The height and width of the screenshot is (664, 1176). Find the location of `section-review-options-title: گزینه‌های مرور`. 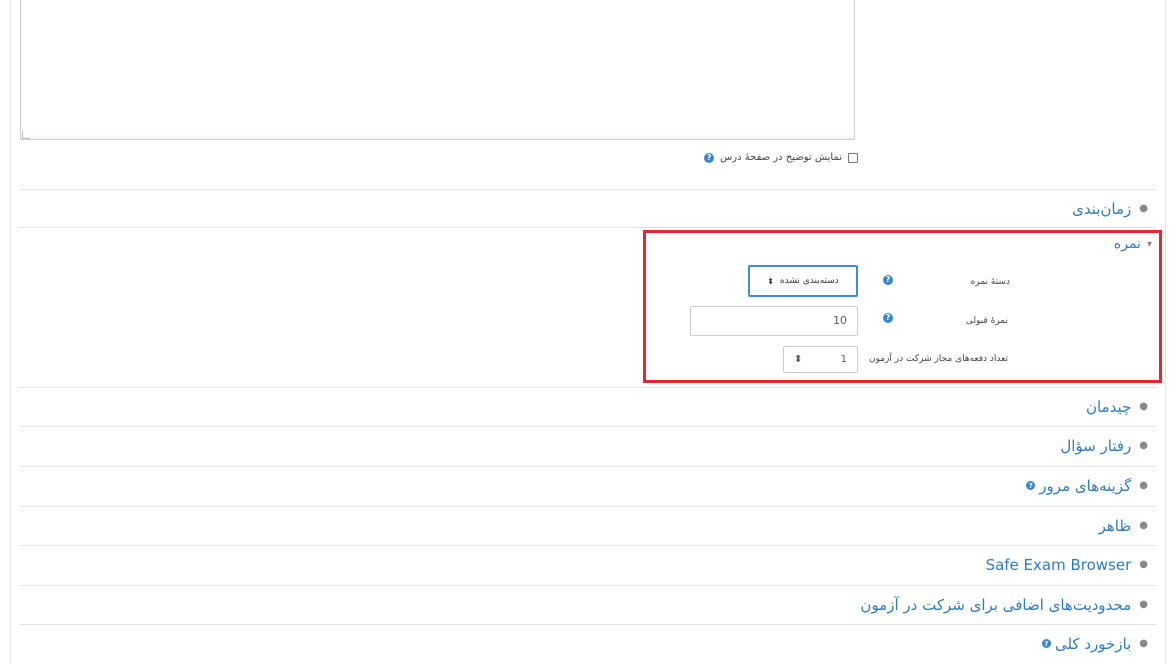

section-review-options-title: گزینه‌های مرور is located at coordinates (1085, 486).